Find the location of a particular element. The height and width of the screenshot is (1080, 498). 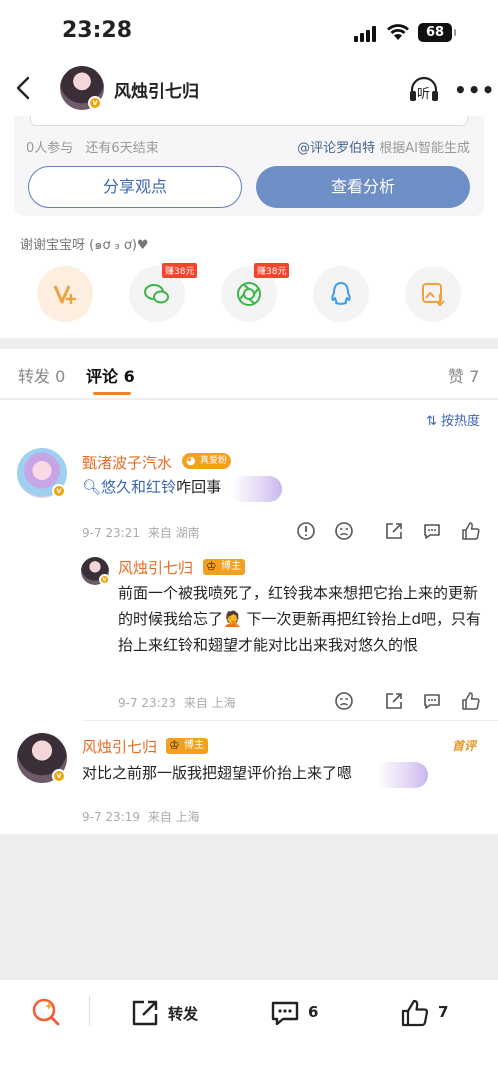

poll-remaining: 还有6天结束 is located at coordinates (122, 148).